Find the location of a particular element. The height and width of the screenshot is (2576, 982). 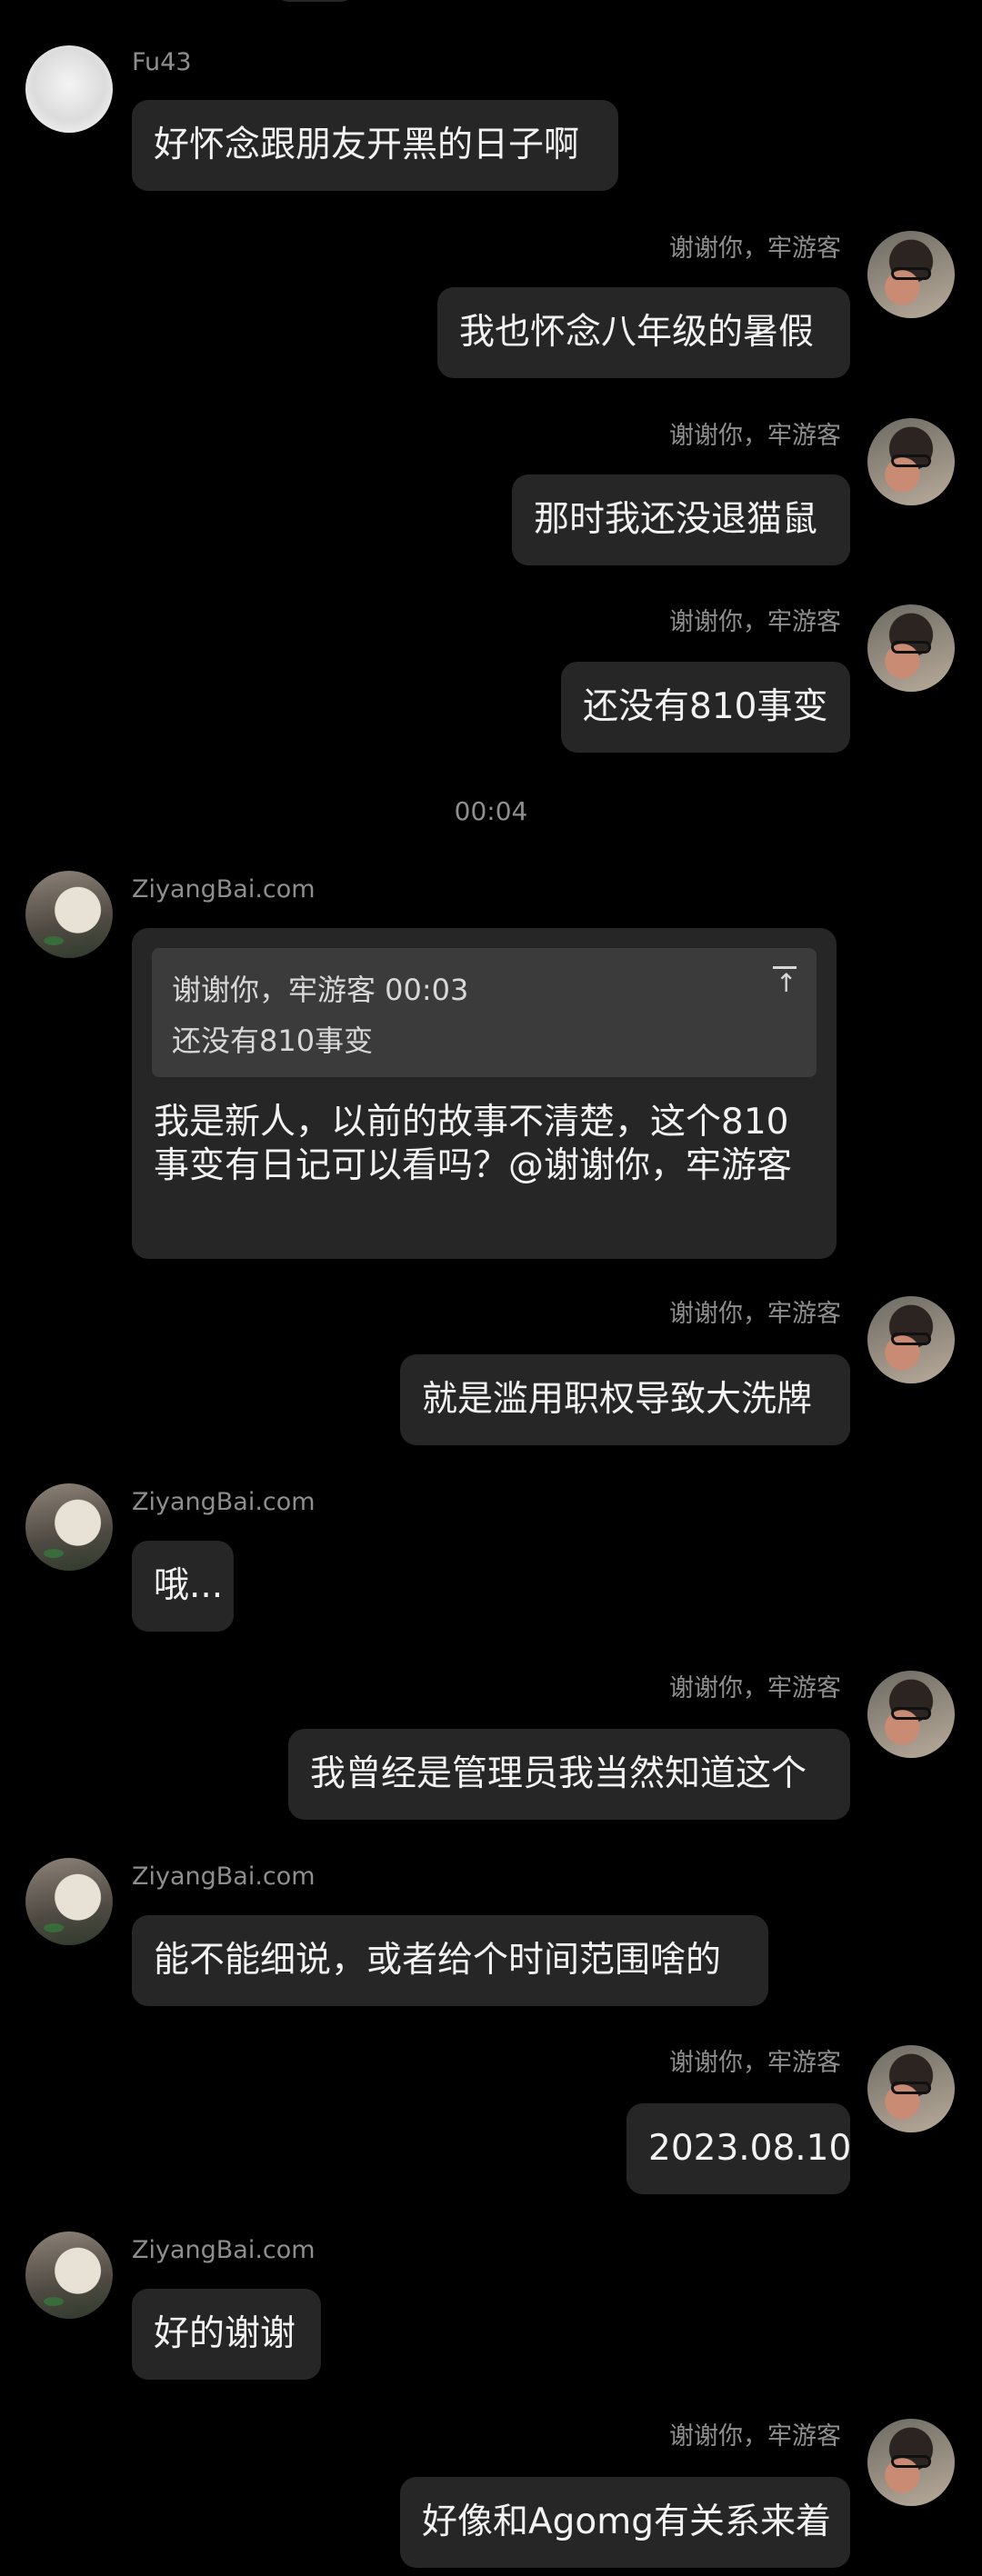

avatar-fu43 is located at coordinates (69, 89).